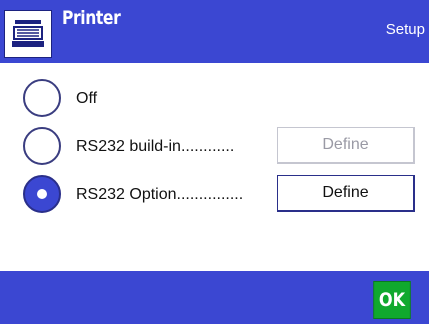 Image resolution: width=429 pixels, height=324 pixels. I want to click on define-button-rs232-option: Define, so click(346, 193).